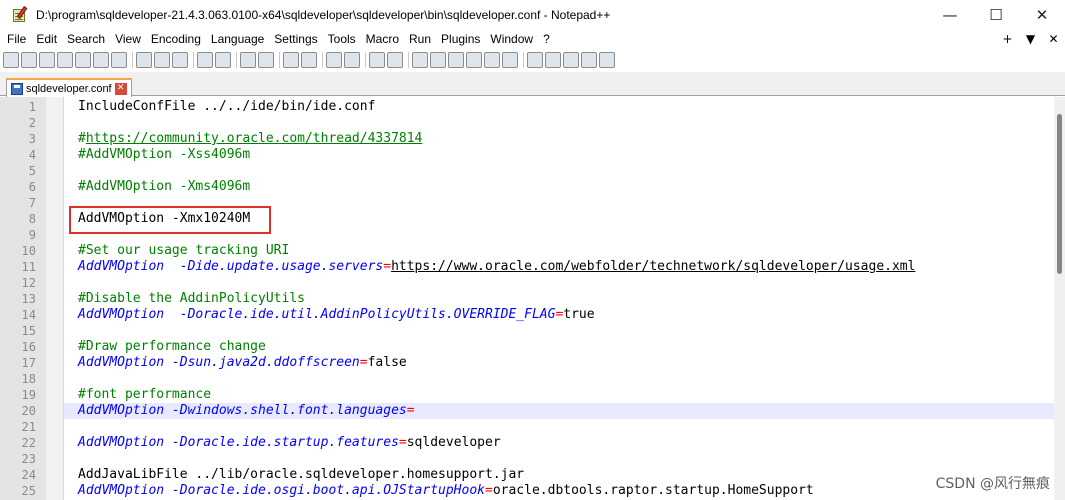  What do you see at coordinates (559, 107) in the screenshot?
I see `code-line: IncludeConfFile ../../ide/bin/ide.conf` at bounding box center [559, 107].